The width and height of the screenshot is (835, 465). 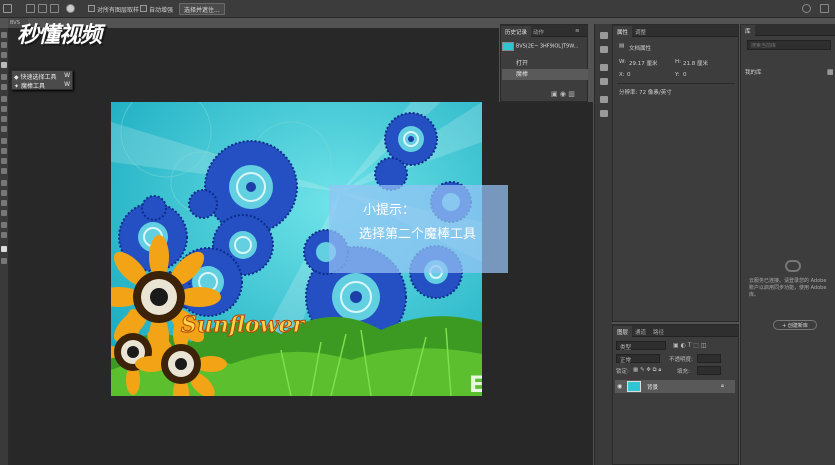 What do you see at coordinates (4, 87) in the screenshot?
I see `eyedropper-tool-icon` at bounding box center [4, 87].